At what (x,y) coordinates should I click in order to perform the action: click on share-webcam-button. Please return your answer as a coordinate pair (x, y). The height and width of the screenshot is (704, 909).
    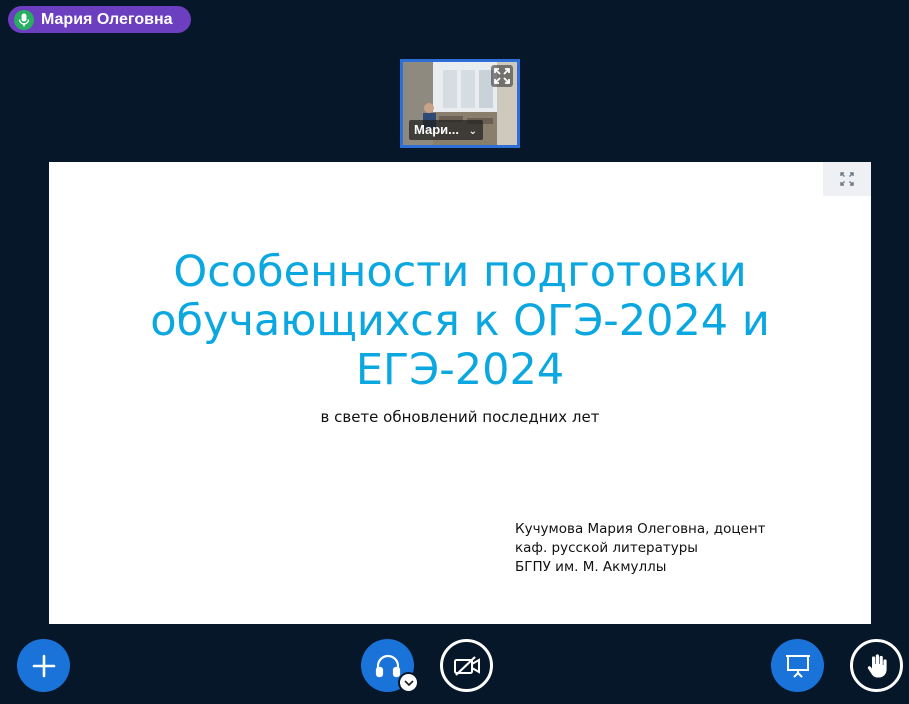
    Looking at the image, I should click on (466, 665).